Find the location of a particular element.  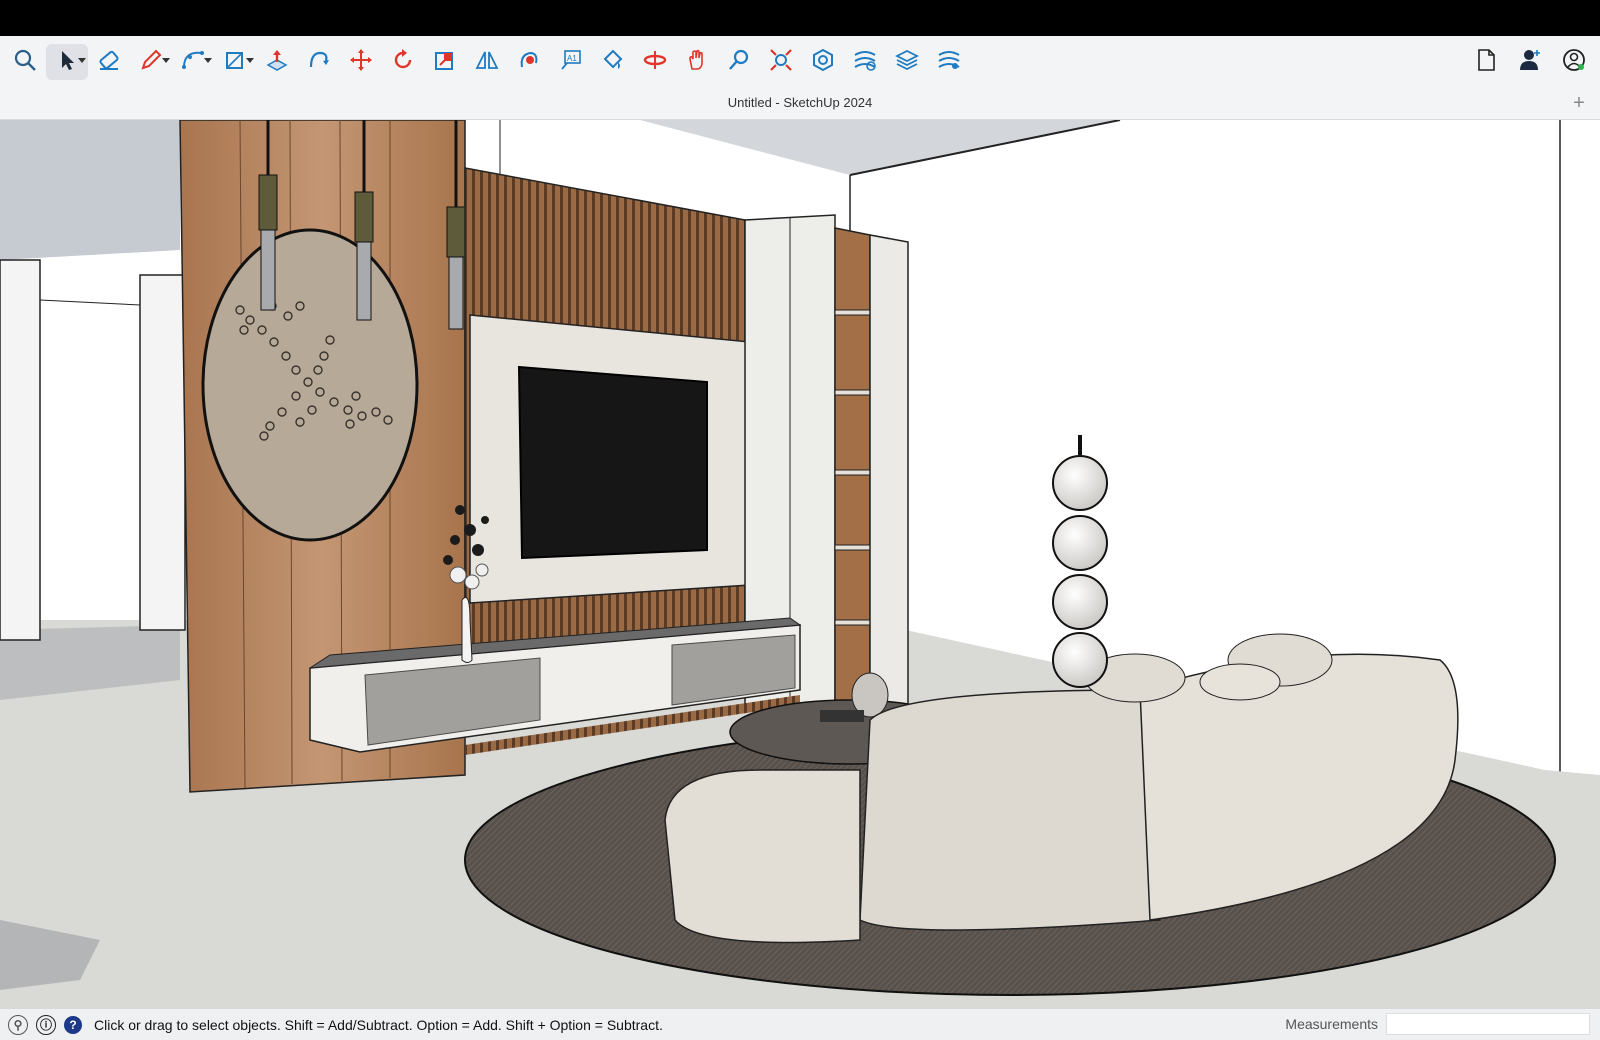

layers-tool-icon is located at coordinates (907, 62).